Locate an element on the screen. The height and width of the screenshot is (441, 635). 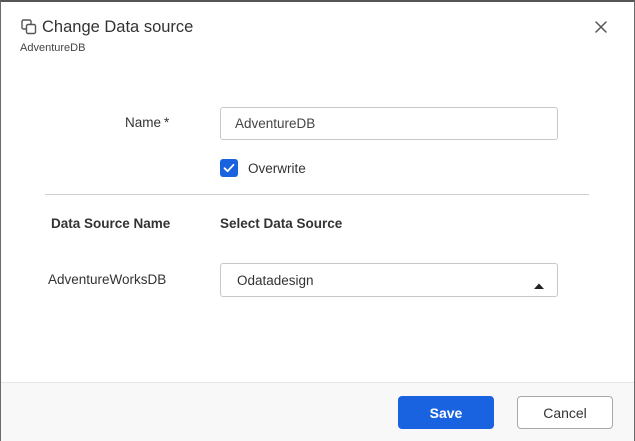
dialog-footer: Save Cancel is located at coordinates (317, 411).